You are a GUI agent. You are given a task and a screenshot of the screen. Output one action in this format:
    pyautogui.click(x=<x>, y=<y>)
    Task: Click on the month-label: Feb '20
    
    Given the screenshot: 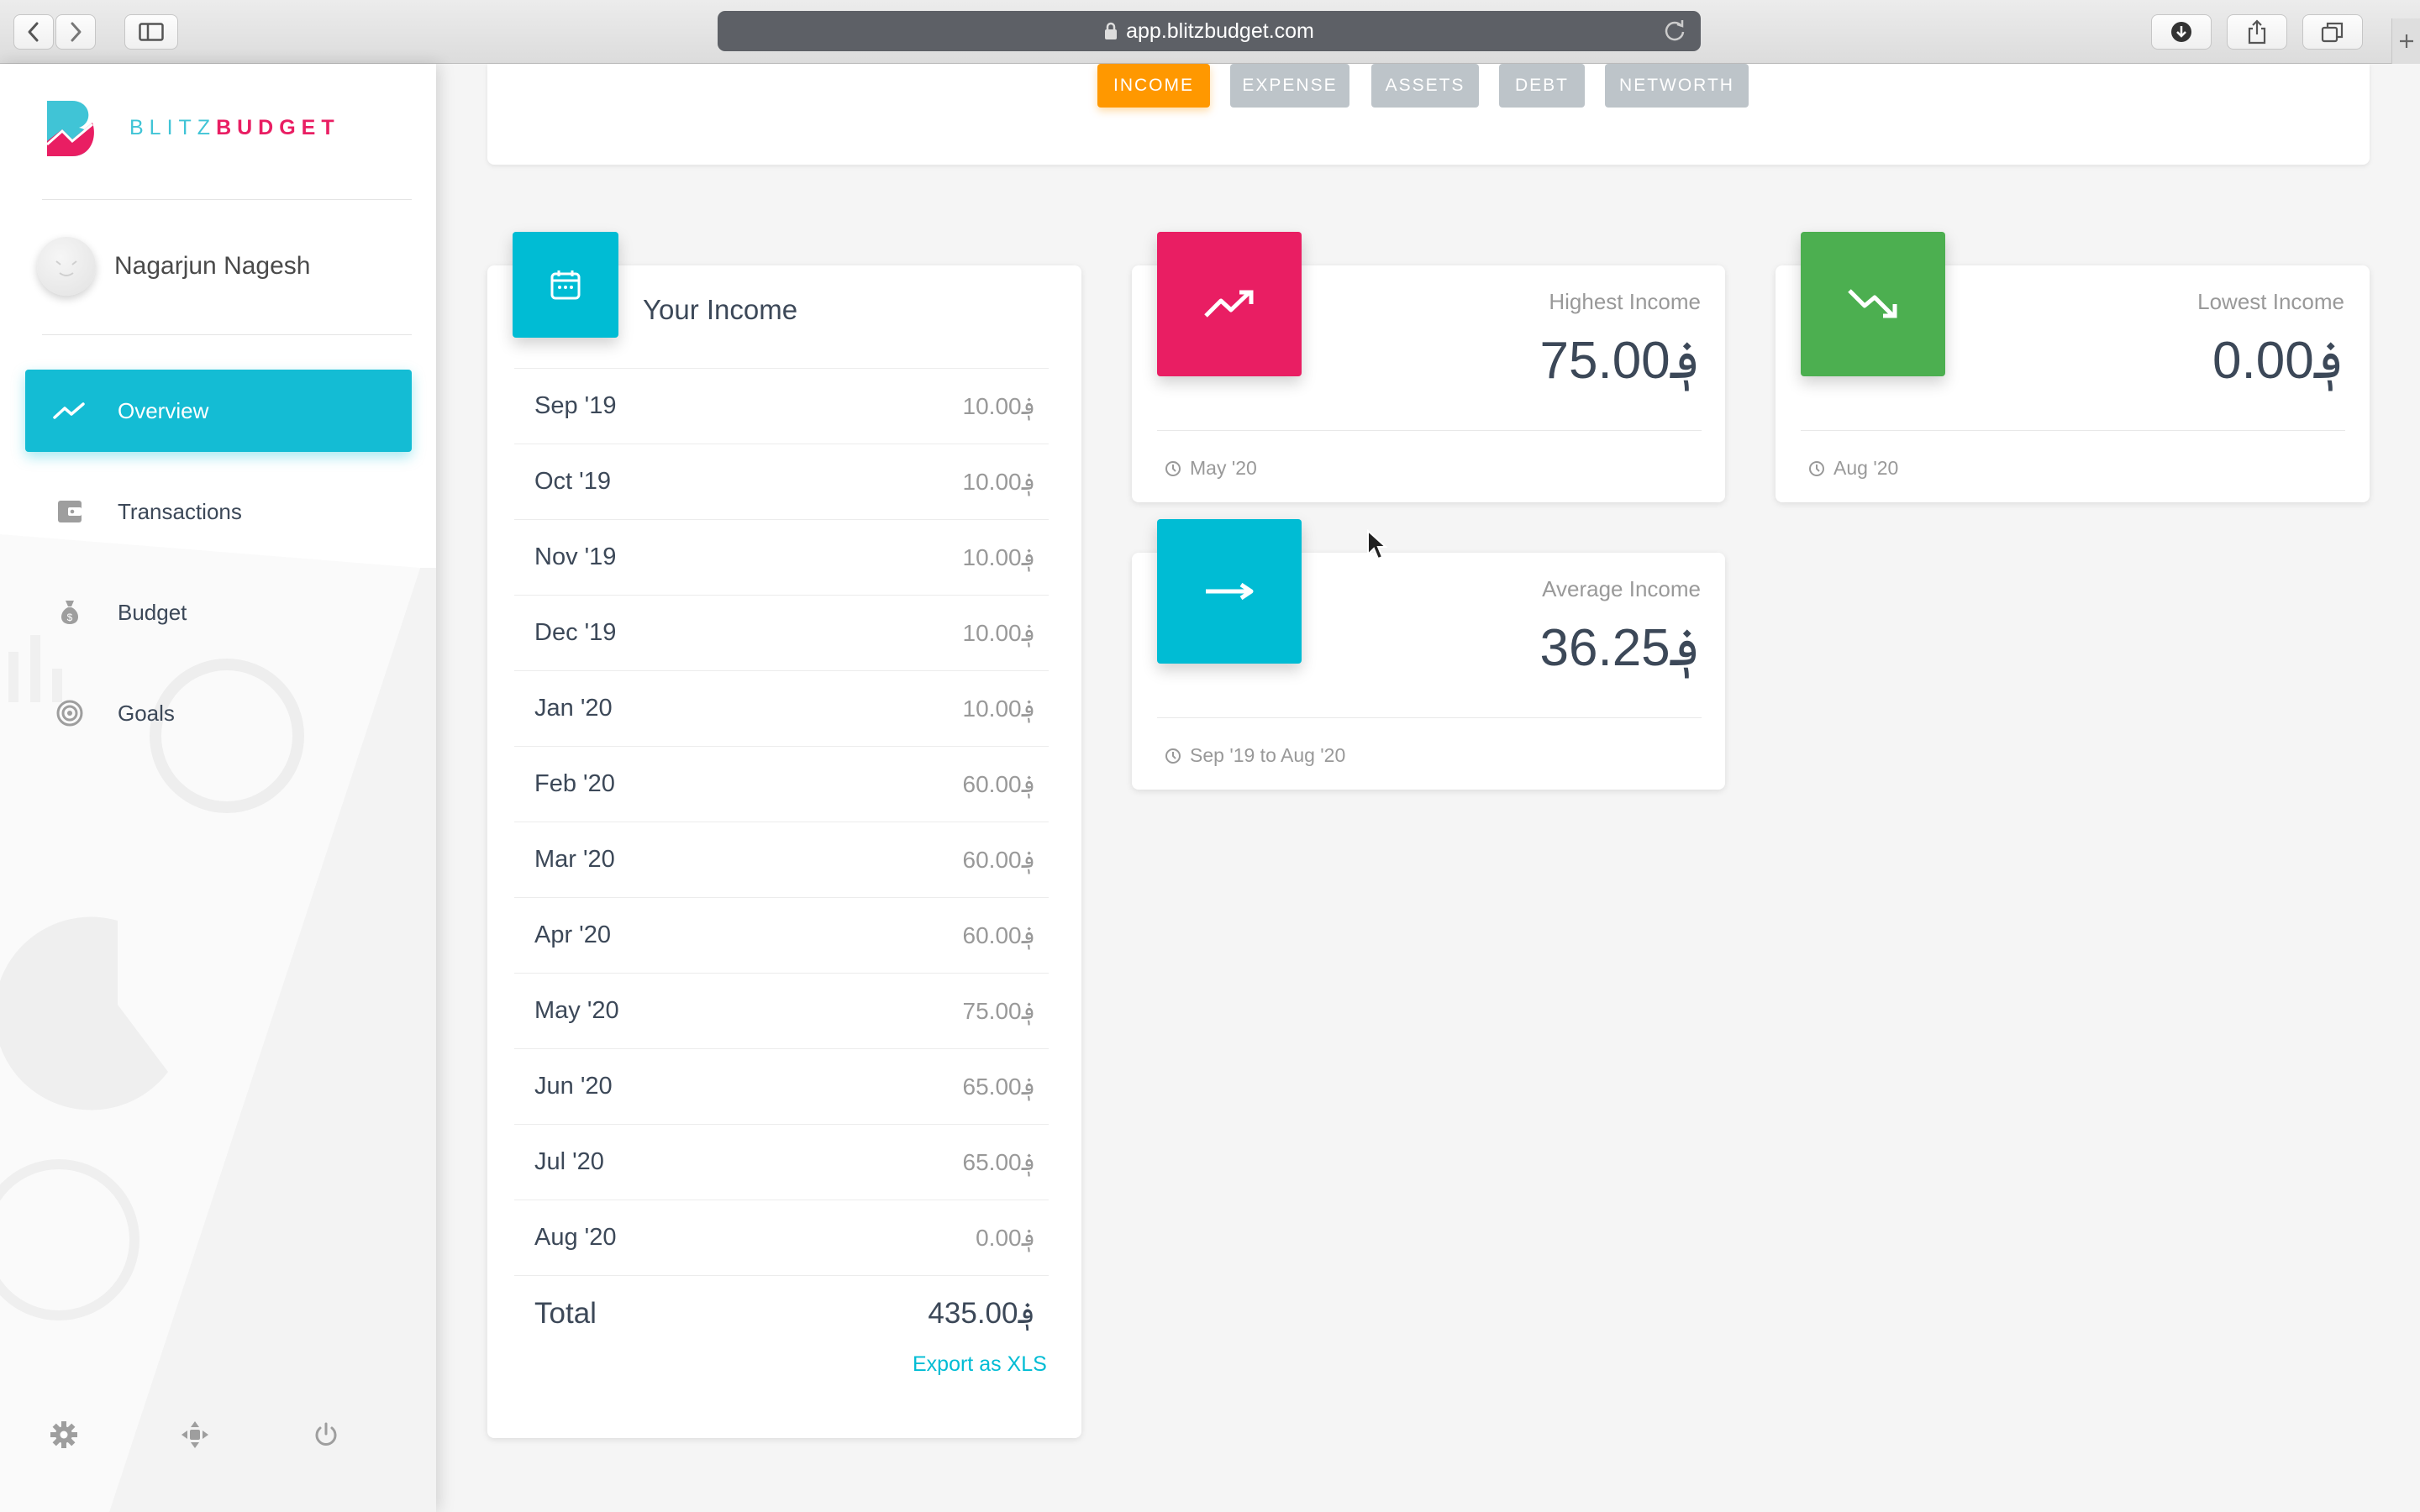 What is the action you would take?
    pyautogui.click(x=574, y=783)
    